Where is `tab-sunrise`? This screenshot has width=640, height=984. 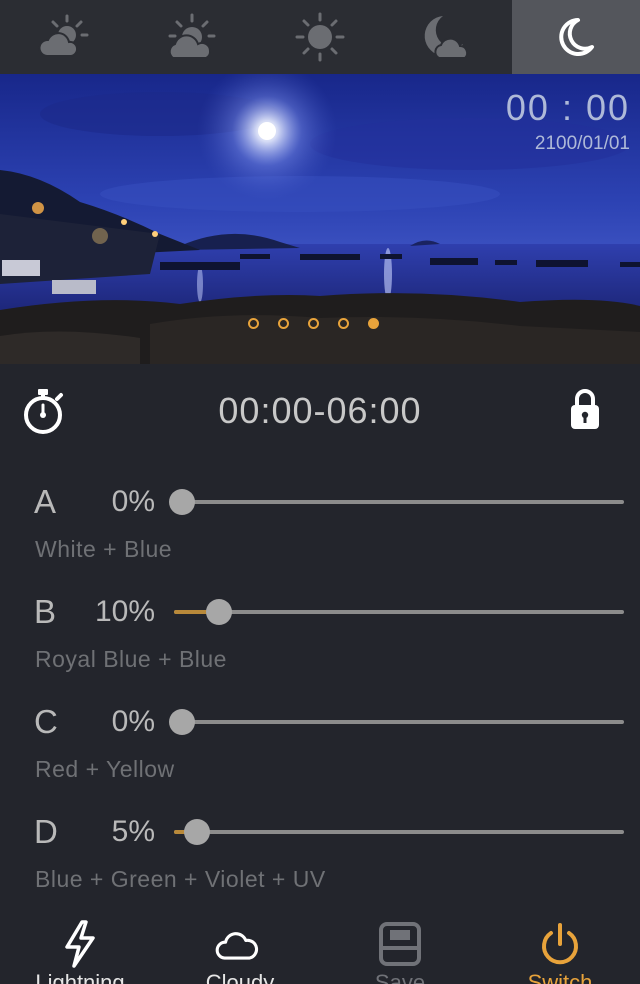
tab-sunrise is located at coordinates (192, 37).